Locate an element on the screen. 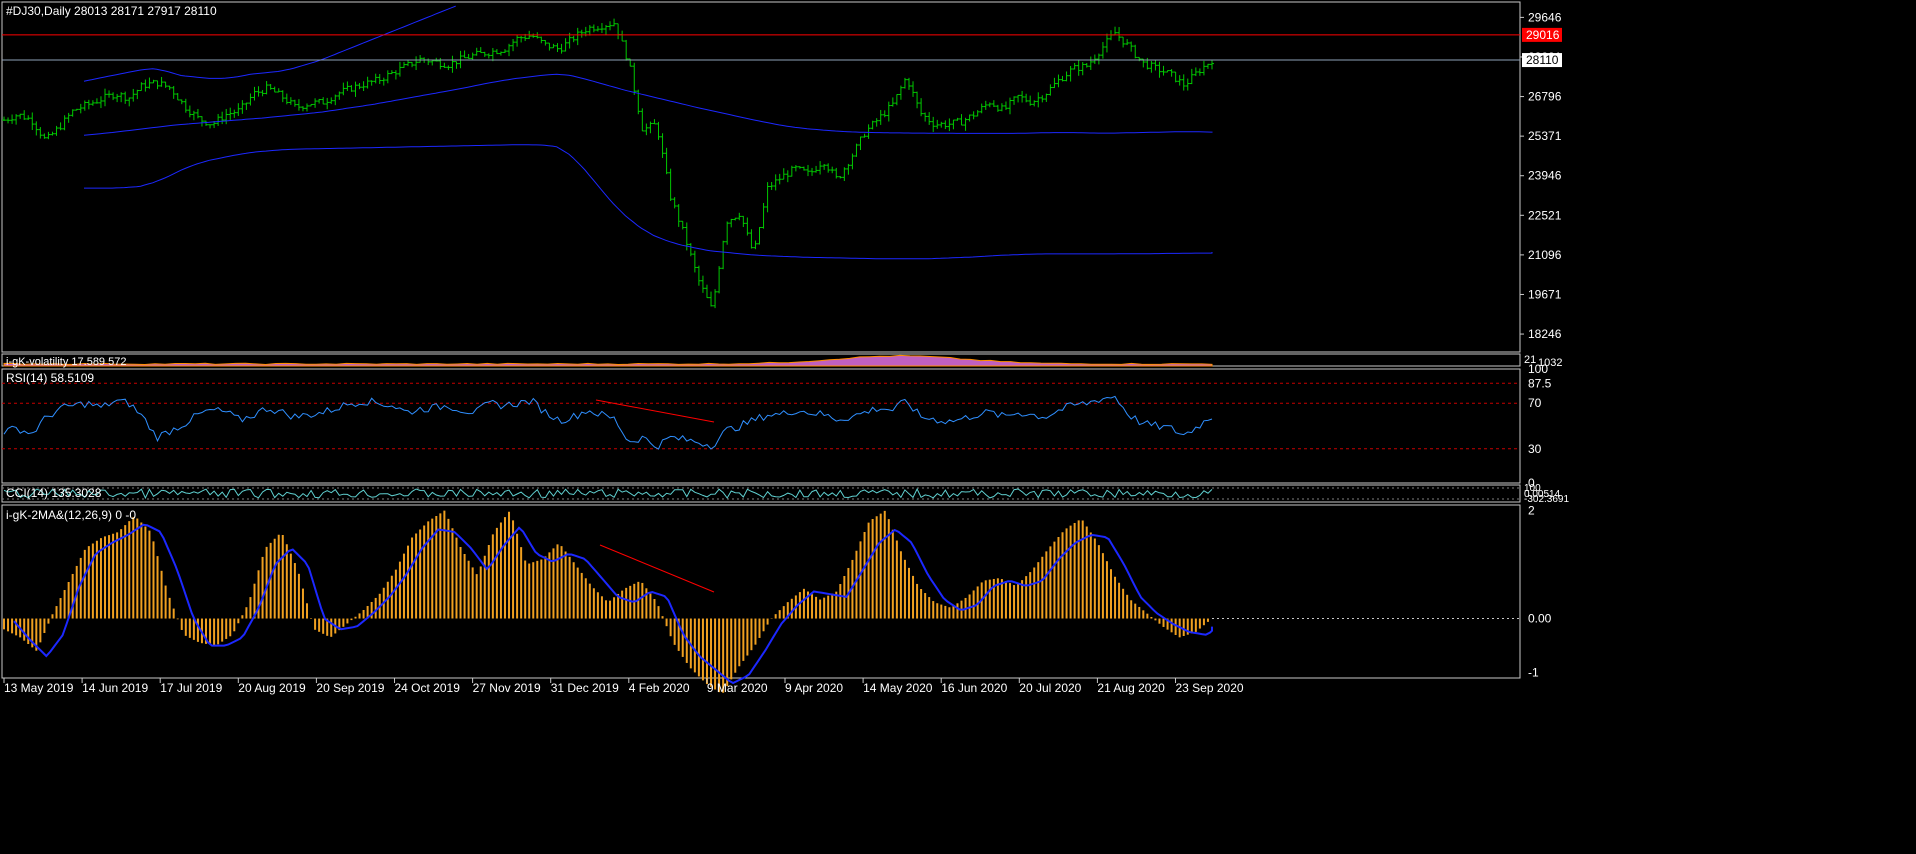 Image resolution: width=1916 pixels, height=854 pixels. time-tick-label: 9 Mar 2020 is located at coordinates (737, 688).